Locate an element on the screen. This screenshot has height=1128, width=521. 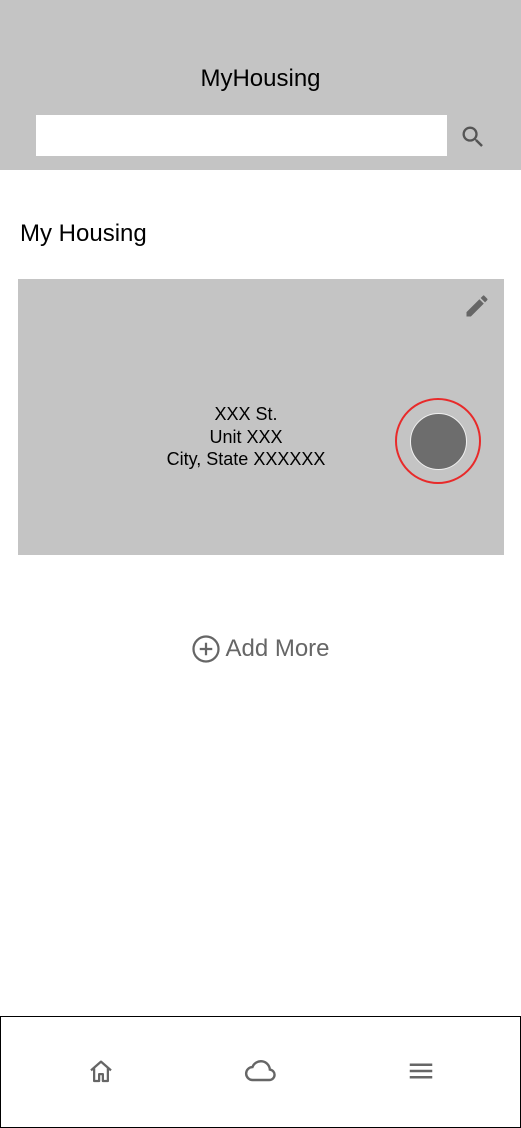
add-more-button: Add More is located at coordinates (260, 649).